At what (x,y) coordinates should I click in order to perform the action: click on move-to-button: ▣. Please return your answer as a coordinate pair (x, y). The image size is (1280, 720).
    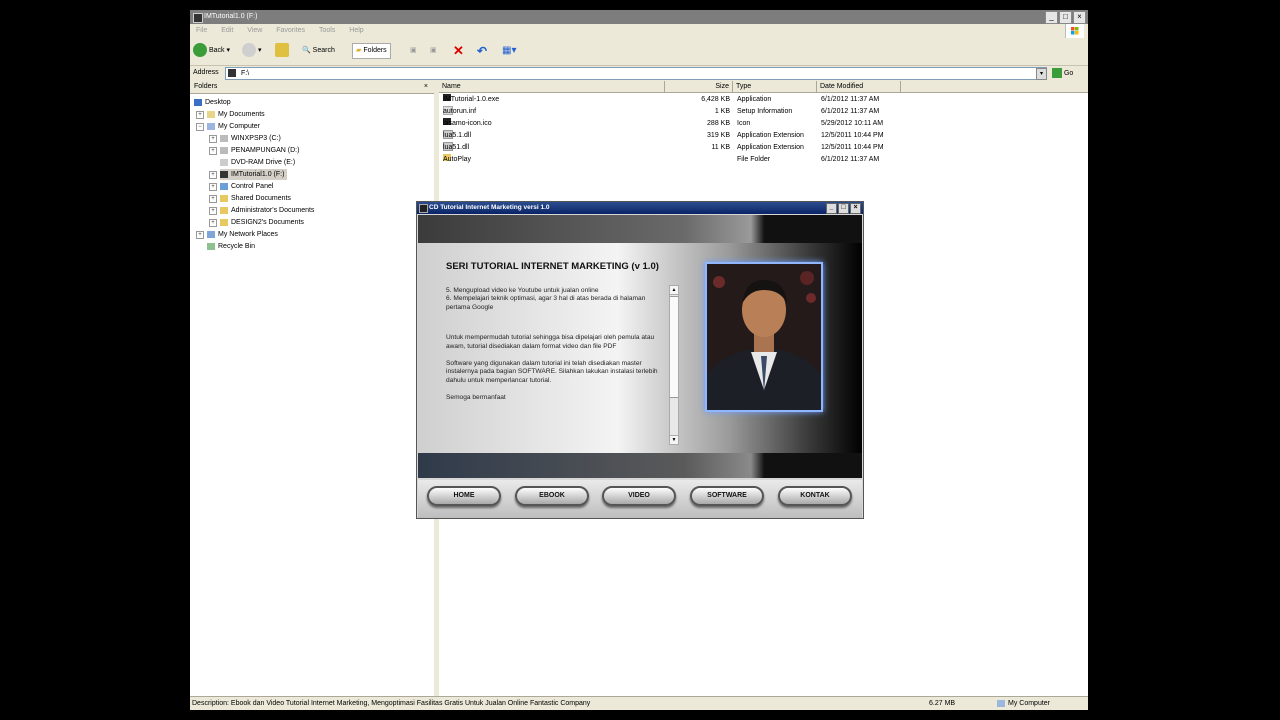
    Looking at the image, I should click on (413, 51).